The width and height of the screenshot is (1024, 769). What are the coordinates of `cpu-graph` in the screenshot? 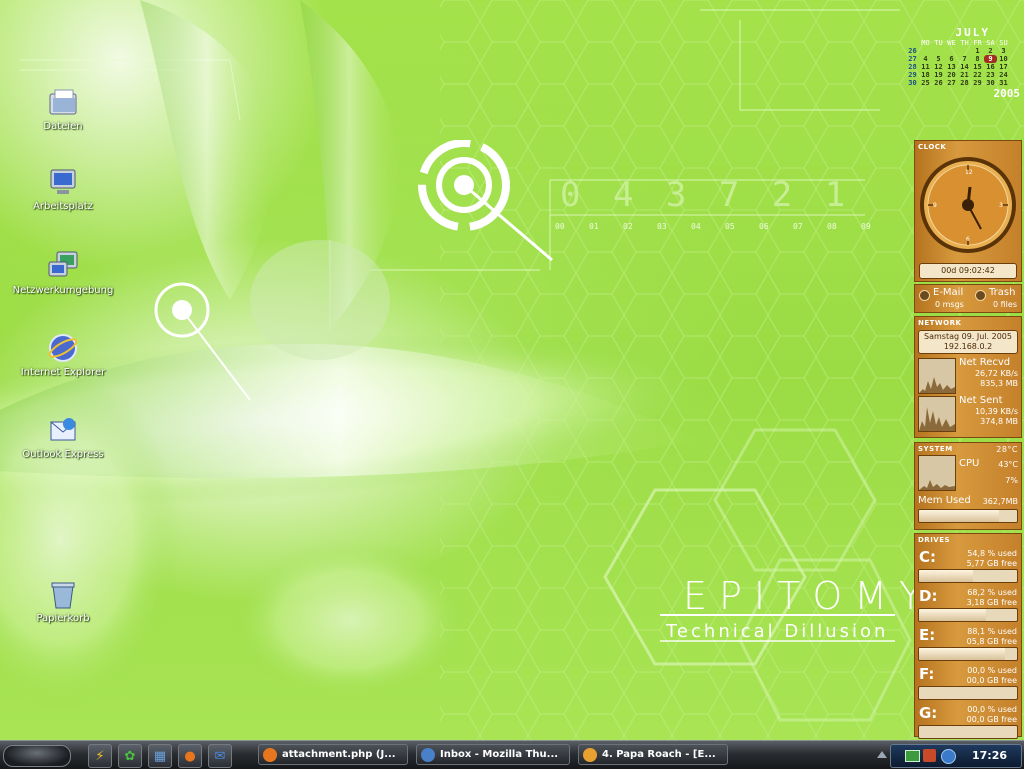 It's located at (937, 473).